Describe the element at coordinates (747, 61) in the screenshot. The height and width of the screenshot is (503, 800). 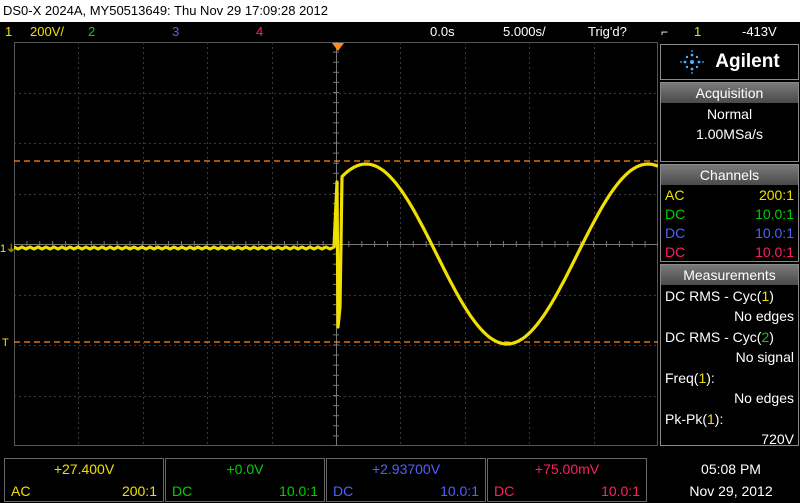
I see `brand-name: Agilent` at that location.